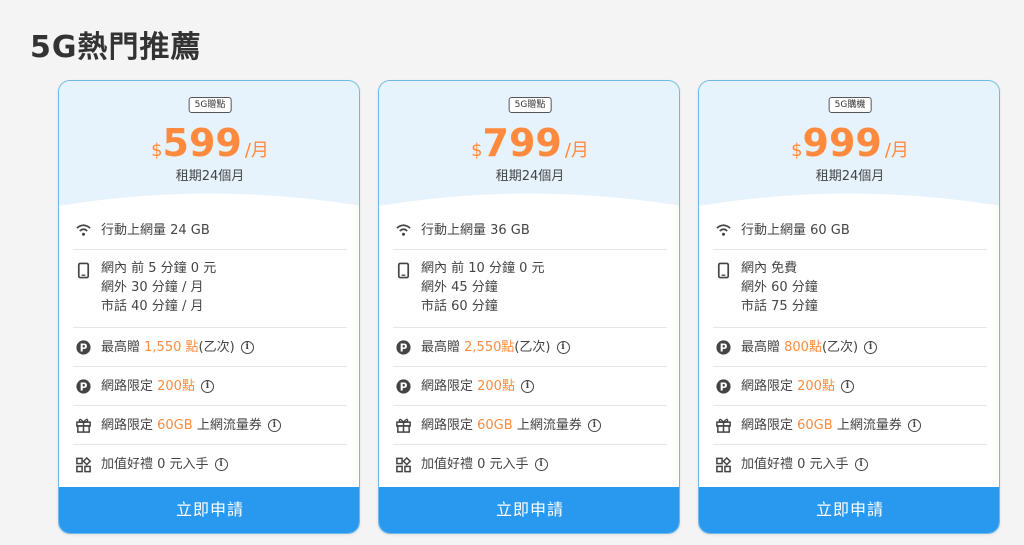  Describe the element at coordinates (779, 306) in the screenshot. I see `voice-line: 市話 75 分鐘` at that location.